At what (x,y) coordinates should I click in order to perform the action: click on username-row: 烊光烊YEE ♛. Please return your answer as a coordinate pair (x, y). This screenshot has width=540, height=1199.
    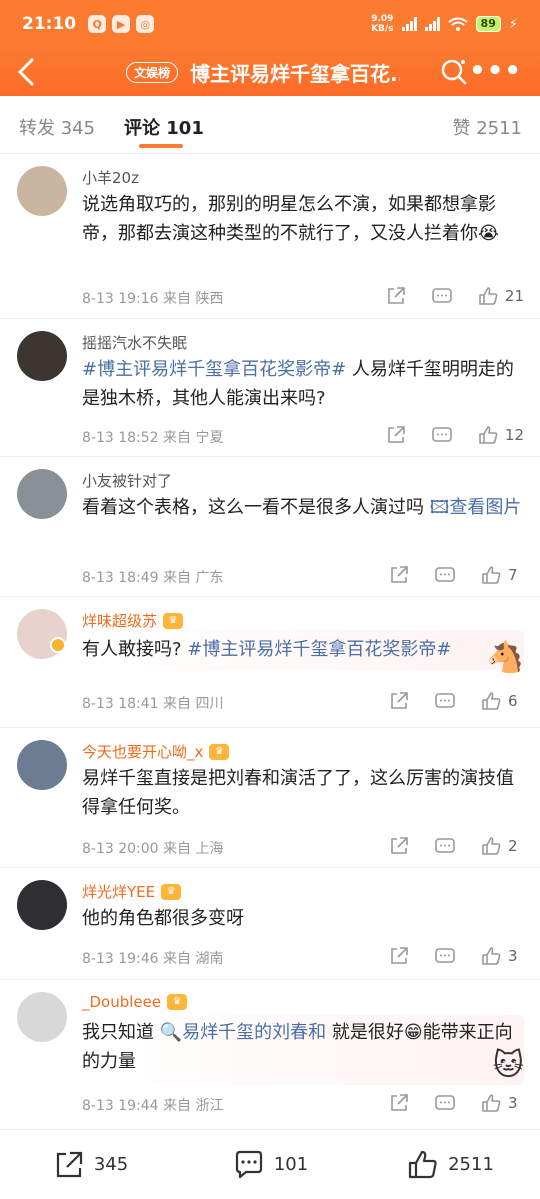
    Looking at the image, I should click on (132, 891).